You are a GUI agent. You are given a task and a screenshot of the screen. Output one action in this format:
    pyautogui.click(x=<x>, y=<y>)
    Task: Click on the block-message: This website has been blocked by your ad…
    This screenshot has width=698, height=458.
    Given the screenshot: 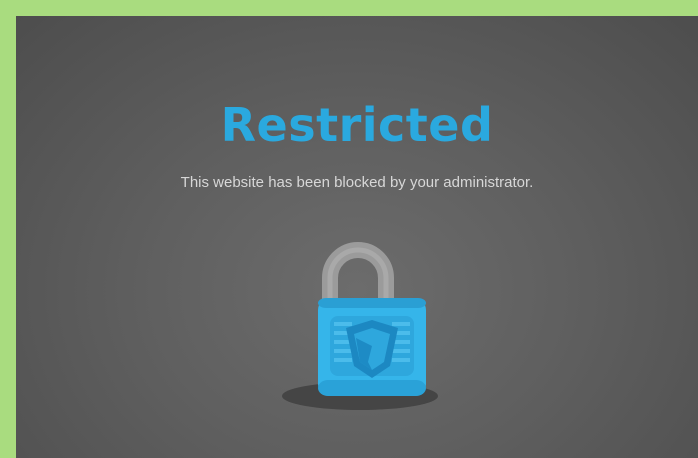 What is the action you would take?
    pyautogui.click(x=357, y=182)
    